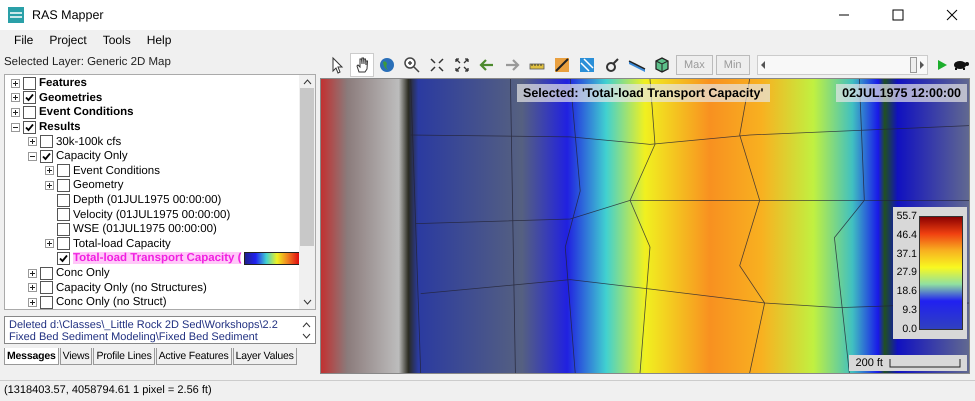 The height and width of the screenshot is (401, 975). Describe the element at coordinates (906, 235) in the screenshot. I see `legend-value: 46.4` at that location.